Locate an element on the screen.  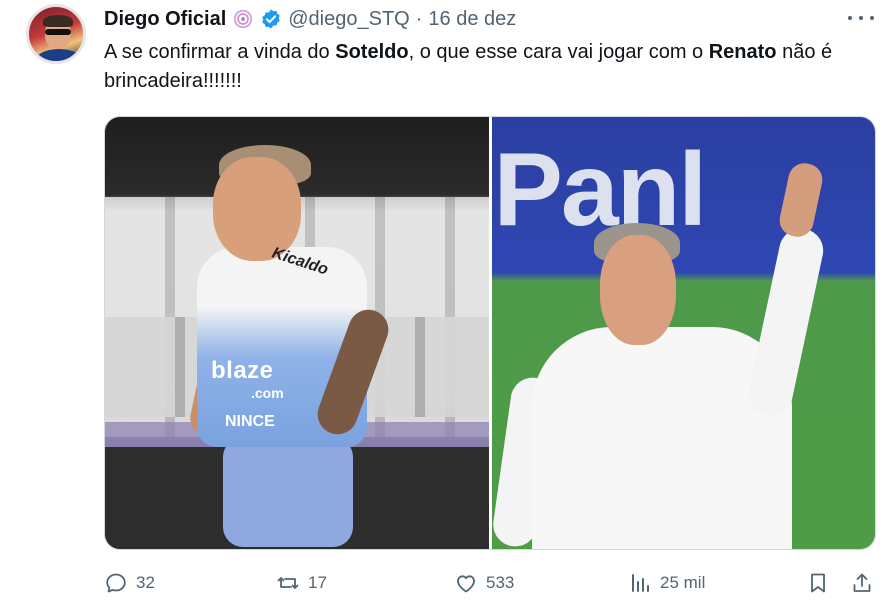
bookmark-button is located at coordinates (818, 583).